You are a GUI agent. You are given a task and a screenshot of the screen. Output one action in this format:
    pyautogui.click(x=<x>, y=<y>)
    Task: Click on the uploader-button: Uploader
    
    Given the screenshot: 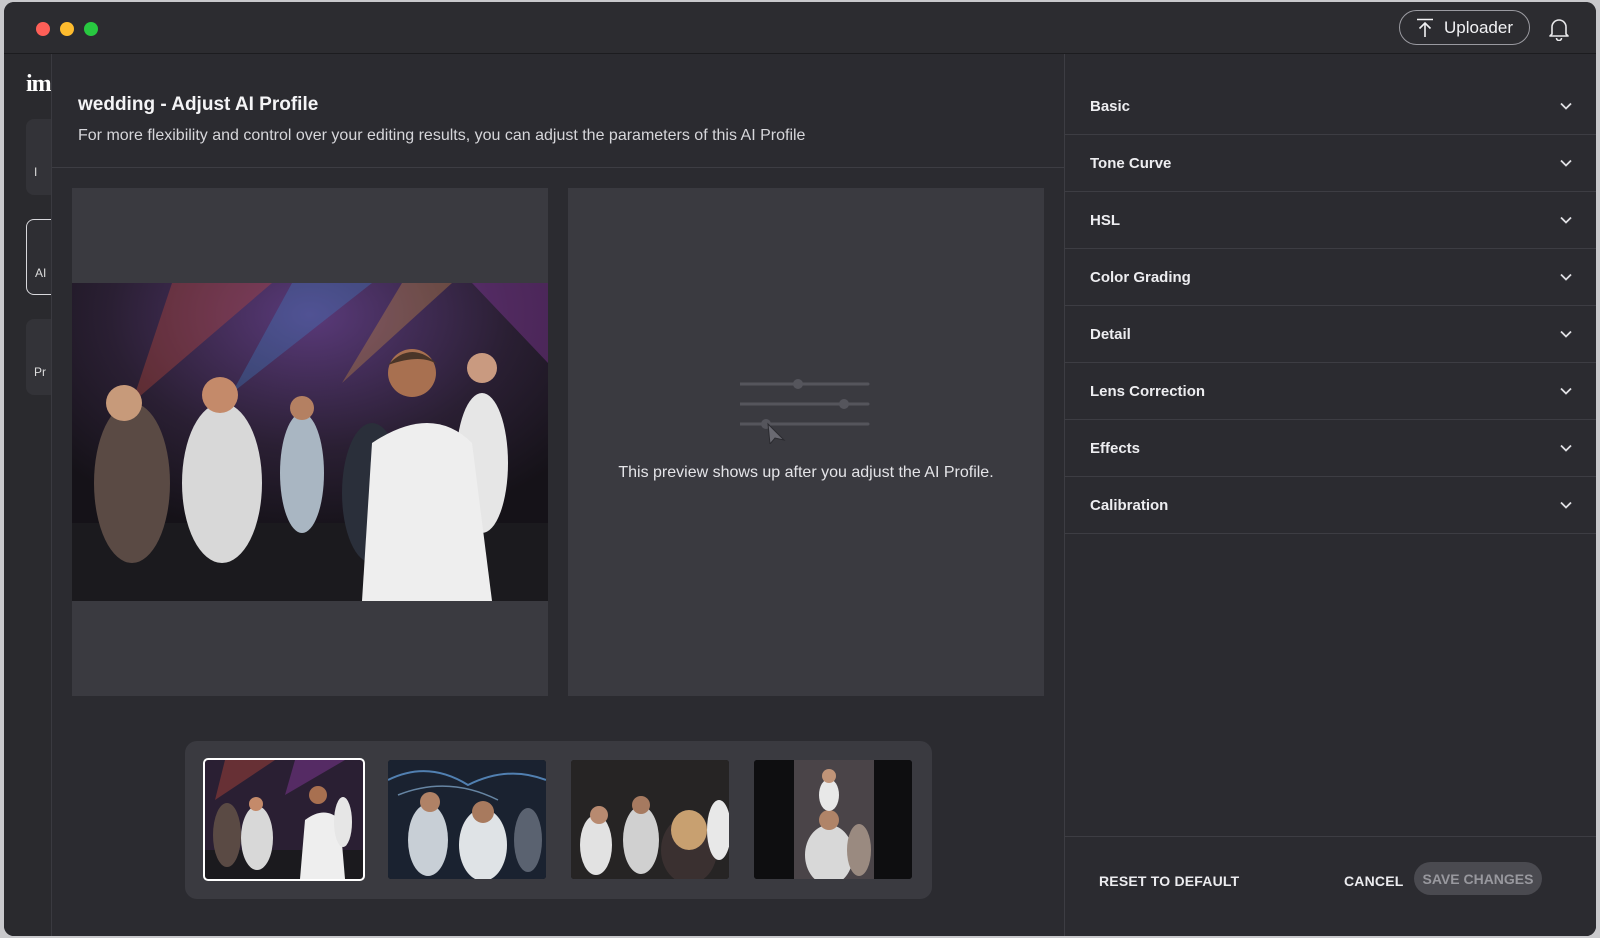 What is the action you would take?
    pyautogui.click(x=1464, y=27)
    